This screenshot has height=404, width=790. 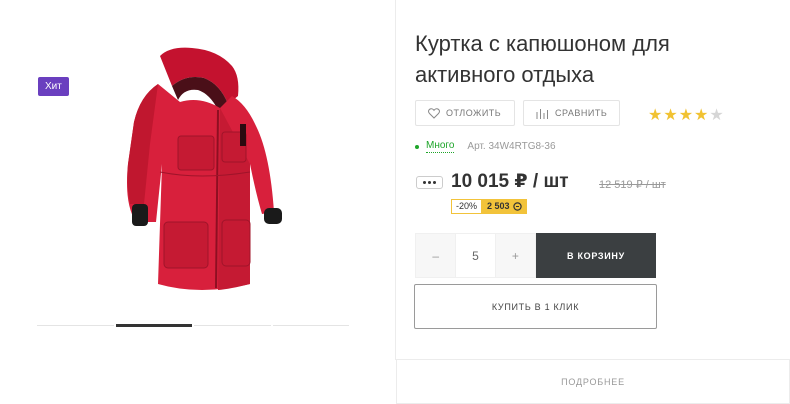 What do you see at coordinates (515, 255) in the screenshot?
I see `quantity-plus-button: +` at bounding box center [515, 255].